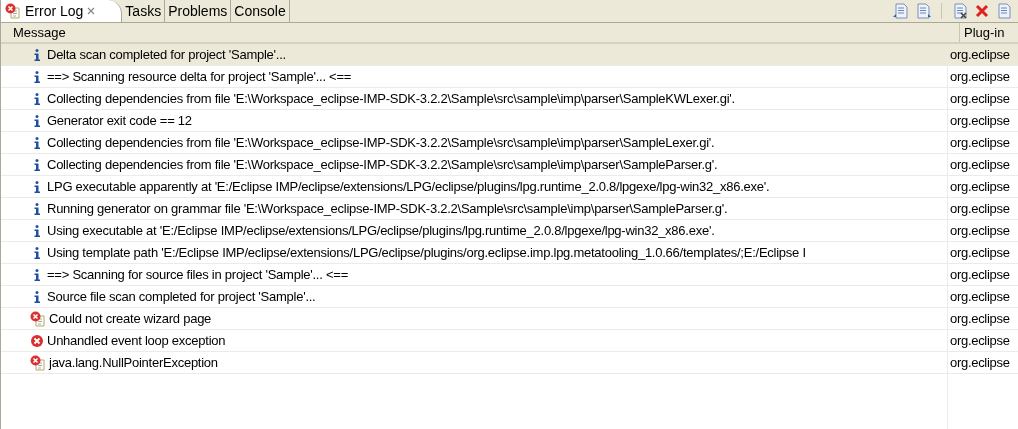 This screenshot has height=429, width=1018. I want to click on column-header: Plug-in, so click(988, 32).